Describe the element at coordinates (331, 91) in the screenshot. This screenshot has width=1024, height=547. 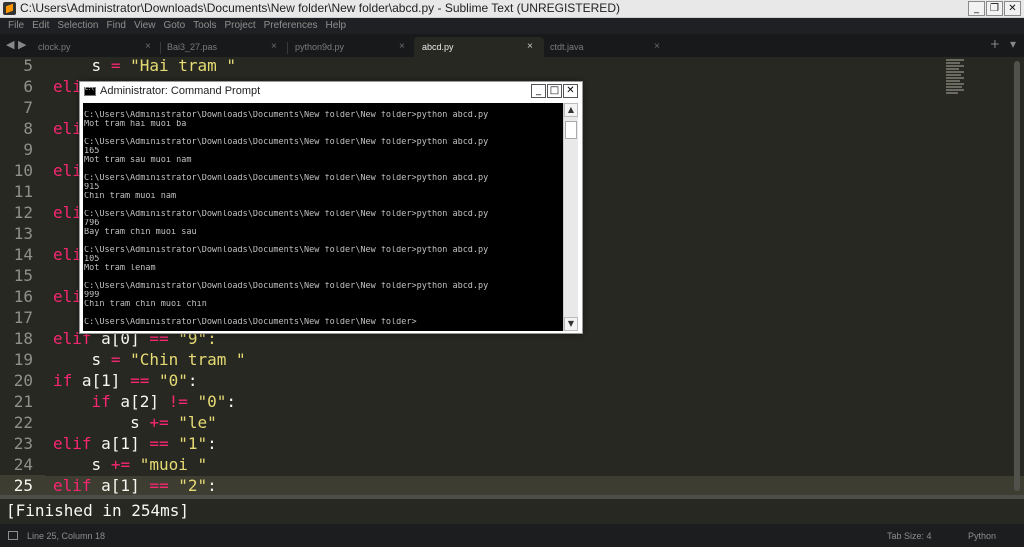
I see `cmd-titlebar: Administrator: Command Prompt _ □ ✕` at that location.